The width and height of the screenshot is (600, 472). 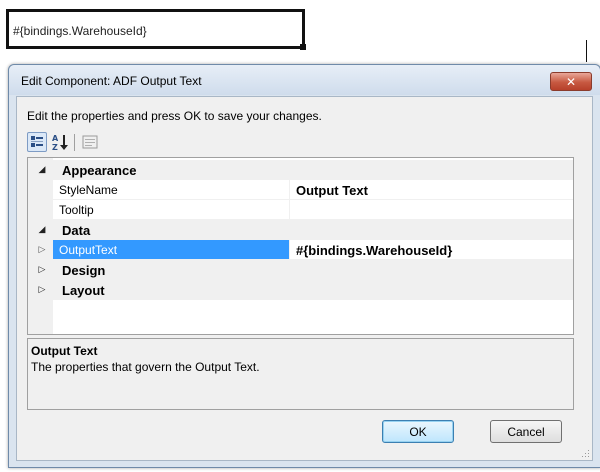 What do you see at coordinates (64, 351) in the screenshot?
I see `help-title: Output Text` at bounding box center [64, 351].